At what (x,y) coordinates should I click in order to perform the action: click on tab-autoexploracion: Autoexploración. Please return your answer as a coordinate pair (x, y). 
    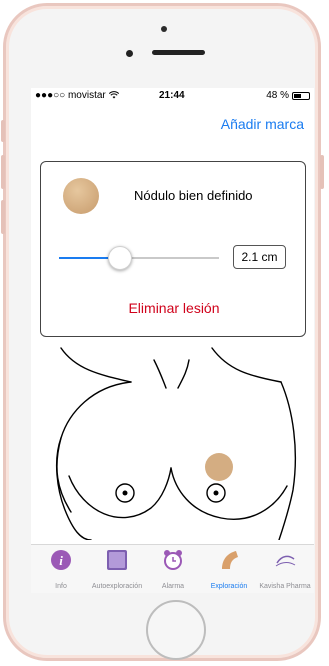
    Looking at the image, I should click on (117, 569).